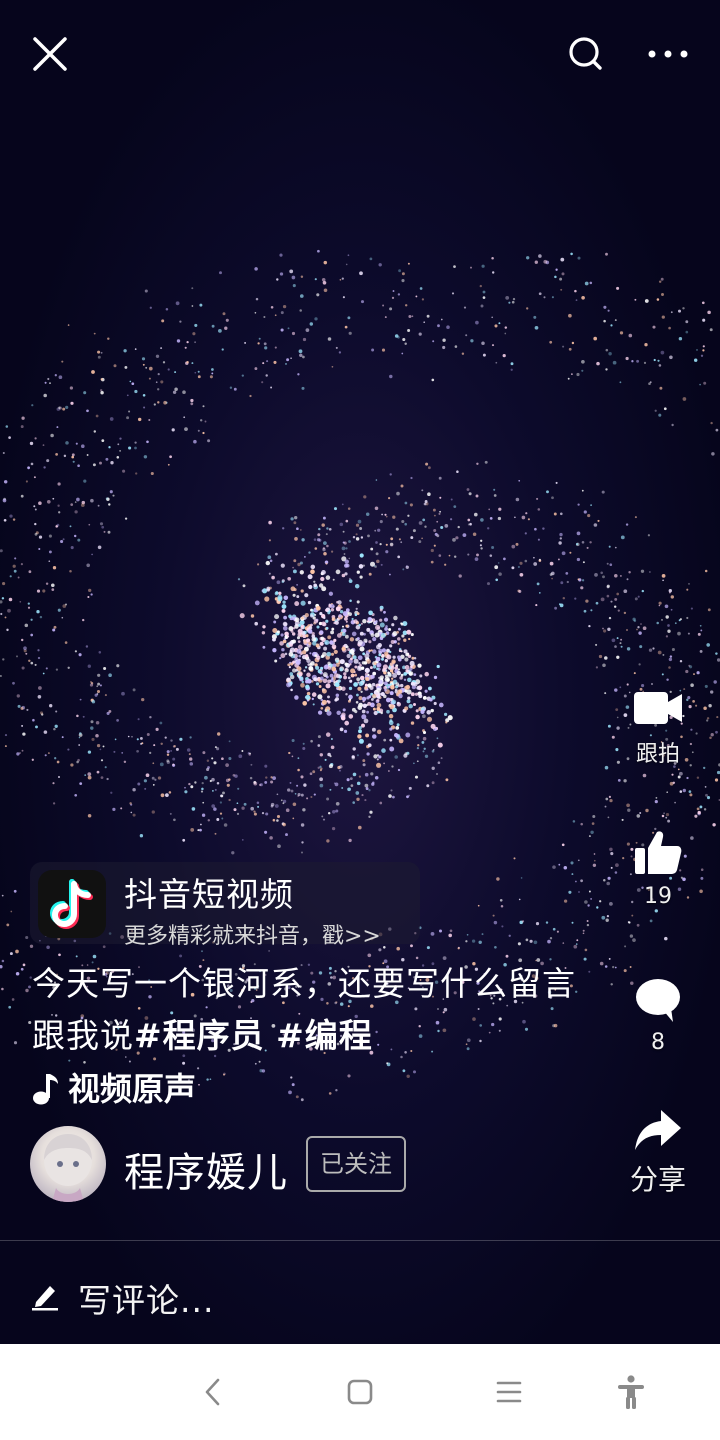 The width and height of the screenshot is (720, 1440). I want to click on douyin-promo-card: 抖音短视频 更多精彩就来抖音，戳>>, so click(225, 905).